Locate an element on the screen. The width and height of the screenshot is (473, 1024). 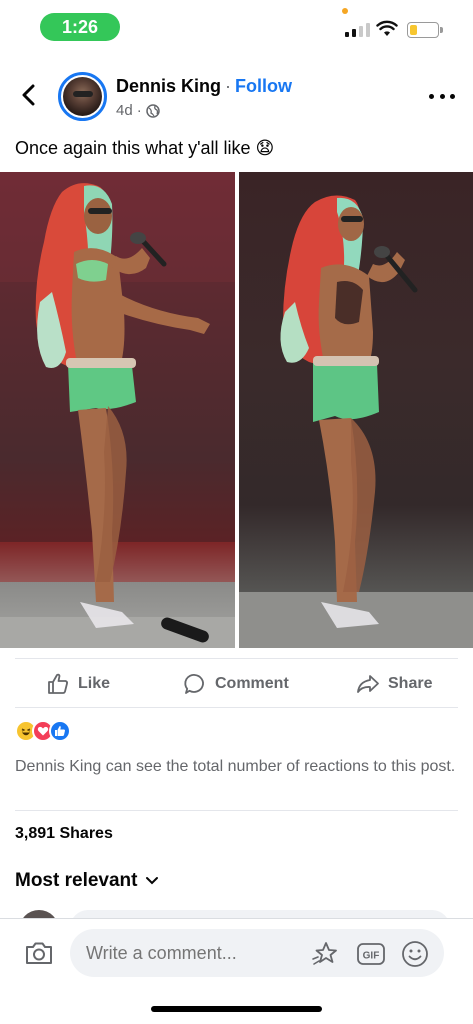
status-time: 1:26 is located at coordinates (80, 27).